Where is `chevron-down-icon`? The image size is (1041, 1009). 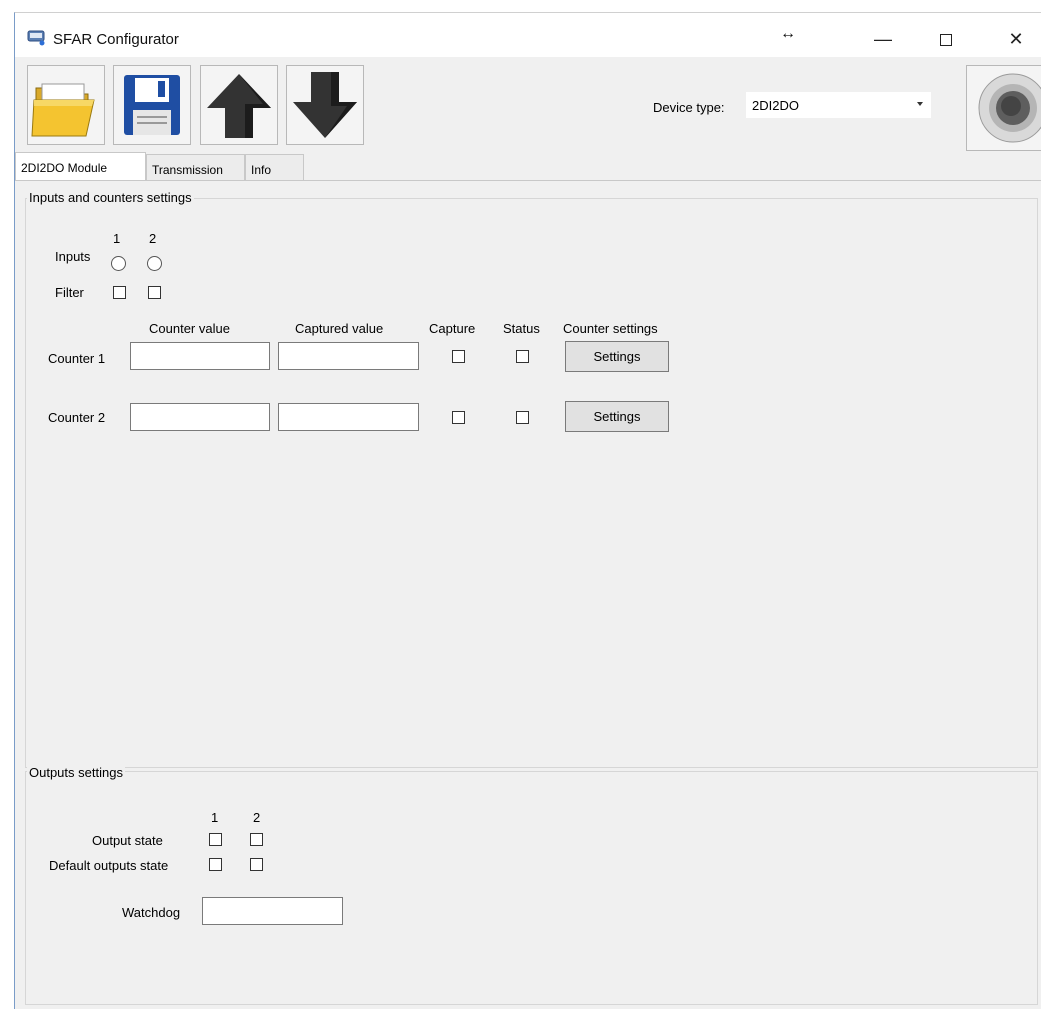
chevron-down-icon is located at coordinates (920, 104).